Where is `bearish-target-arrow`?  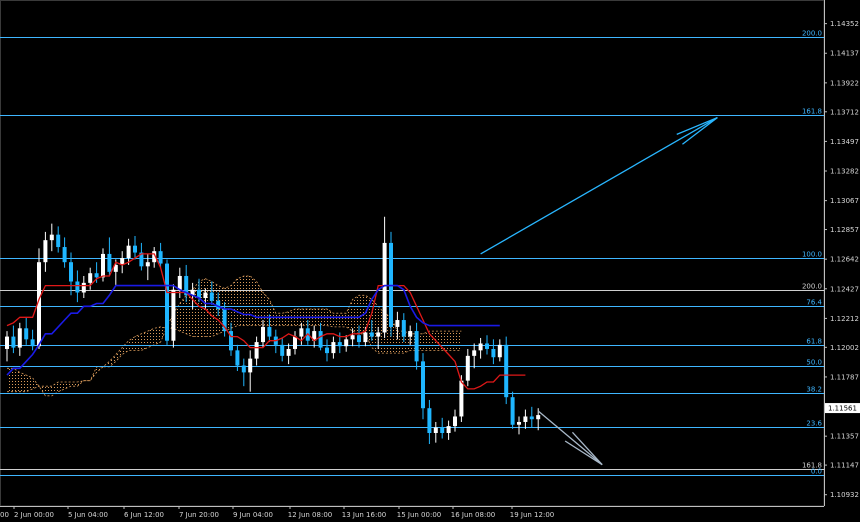
bearish-target-arrow is located at coordinates (570, 438).